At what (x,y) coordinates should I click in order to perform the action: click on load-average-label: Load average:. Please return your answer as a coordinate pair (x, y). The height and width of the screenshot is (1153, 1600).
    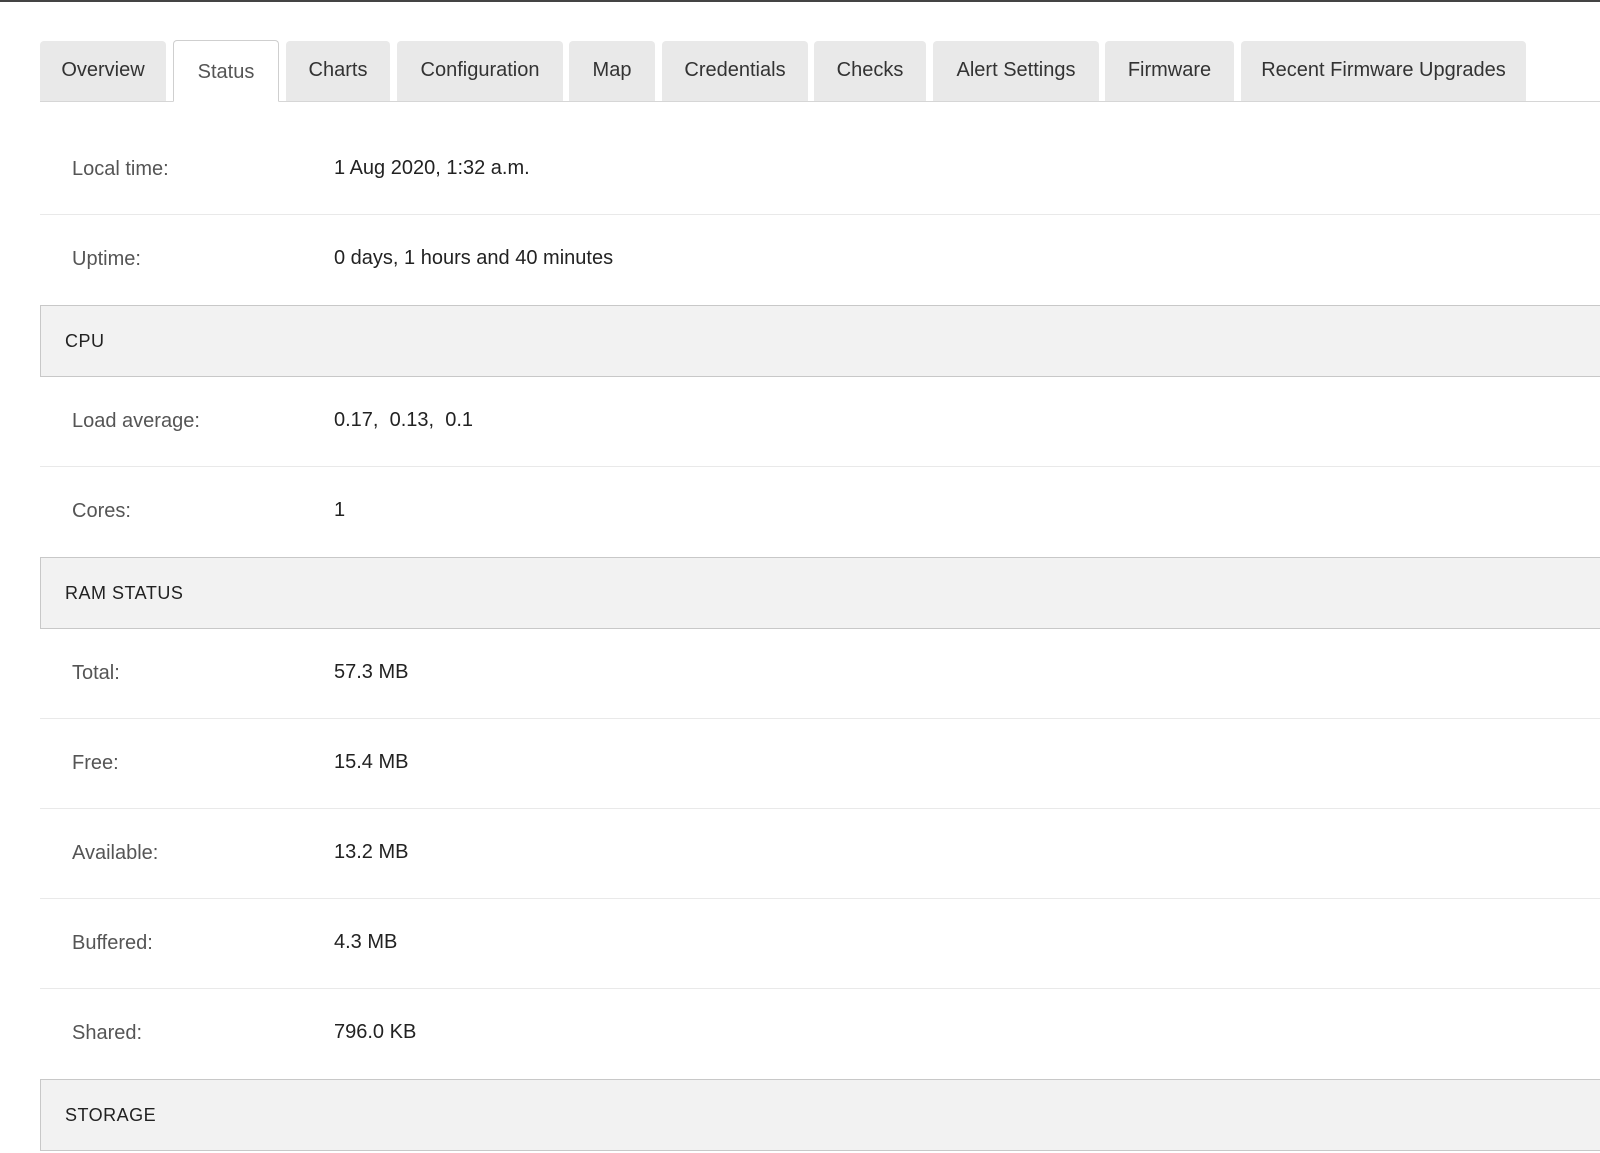
    Looking at the image, I should click on (136, 421).